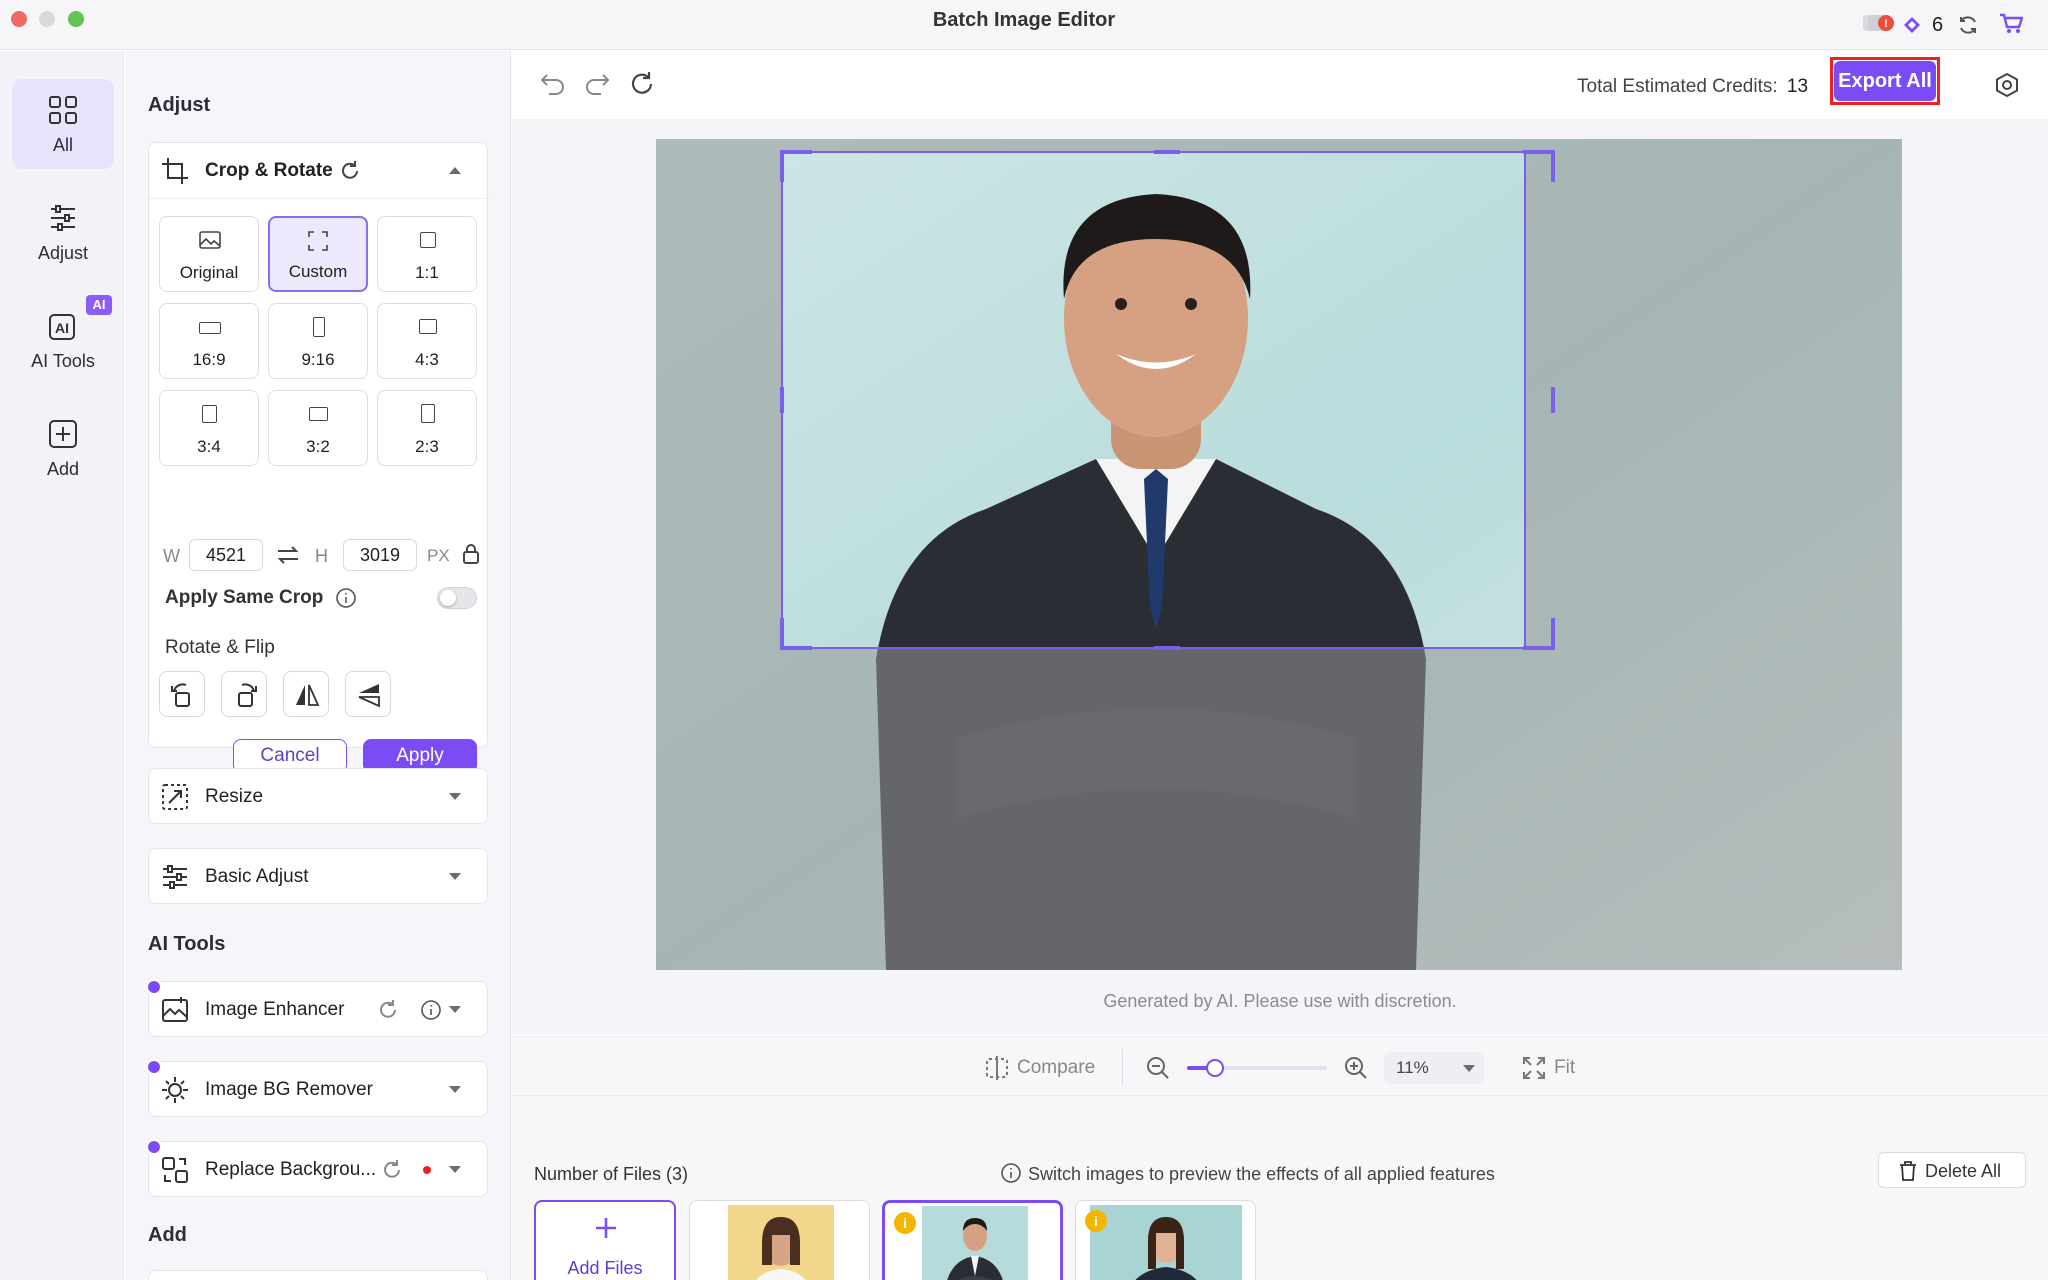  I want to click on zoom-in-icon, so click(1356, 1068).